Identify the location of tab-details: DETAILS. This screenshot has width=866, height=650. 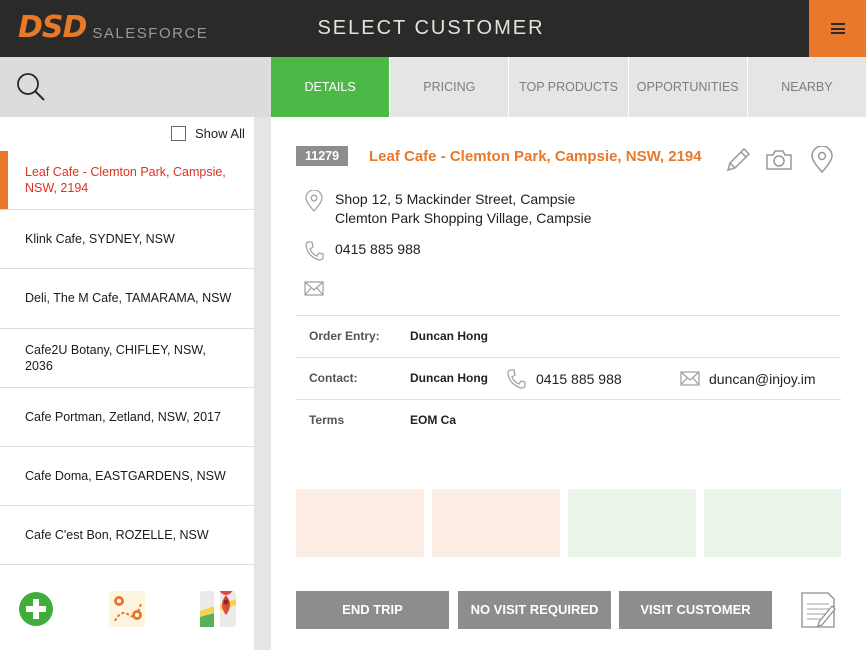
(330, 87).